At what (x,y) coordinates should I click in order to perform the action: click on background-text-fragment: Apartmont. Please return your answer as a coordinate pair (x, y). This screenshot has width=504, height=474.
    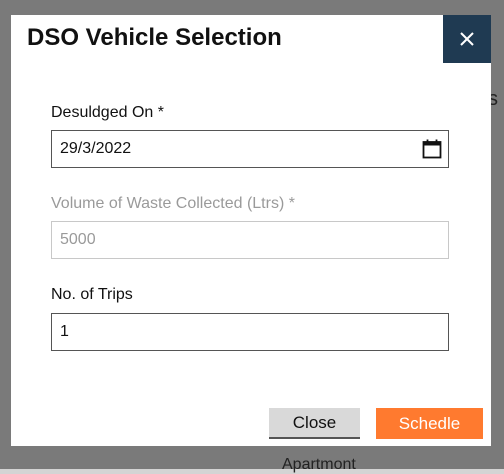
    Looking at the image, I should click on (319, 464).